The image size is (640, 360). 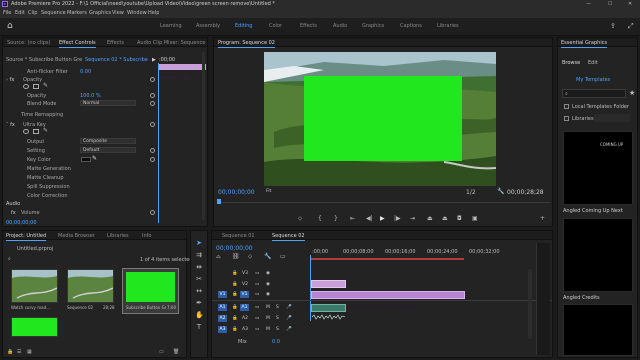 What do you see at coordinates (161, 352) in the screenshot?
I see `new-item-icon: ▭` at bounding box center [161, 352].